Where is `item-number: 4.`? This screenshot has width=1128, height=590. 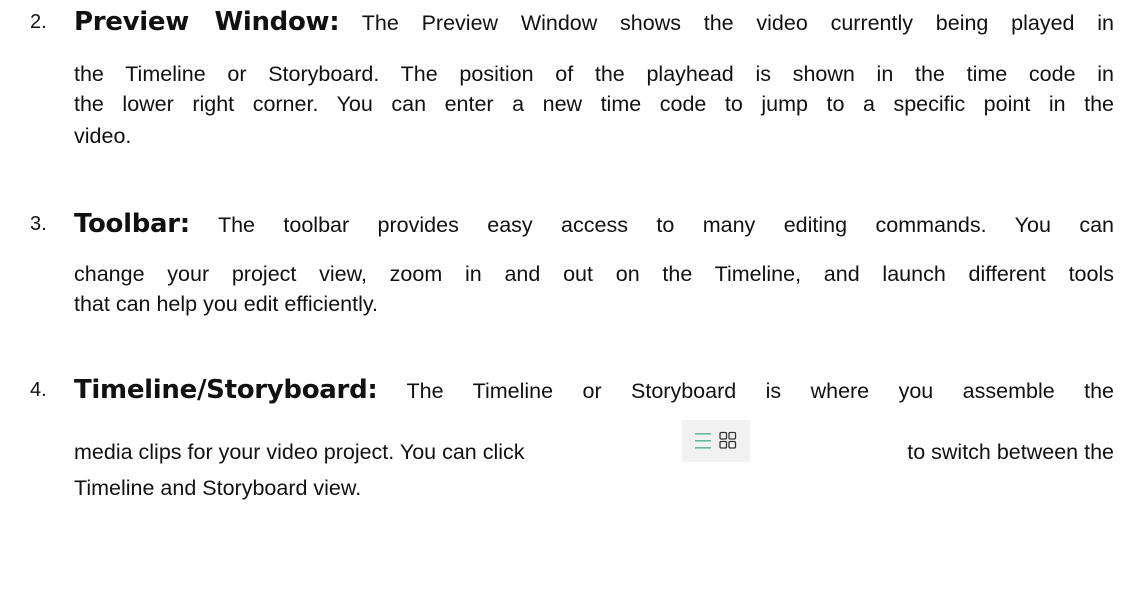 item-number: 4. is located at coordinates (38, 390).